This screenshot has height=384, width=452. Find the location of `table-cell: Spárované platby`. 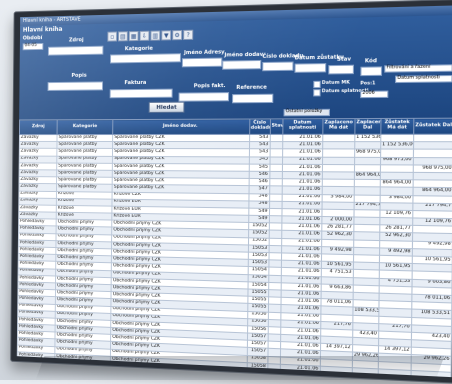

table-cell: Spárované platby is located at coordinates (85, 138).